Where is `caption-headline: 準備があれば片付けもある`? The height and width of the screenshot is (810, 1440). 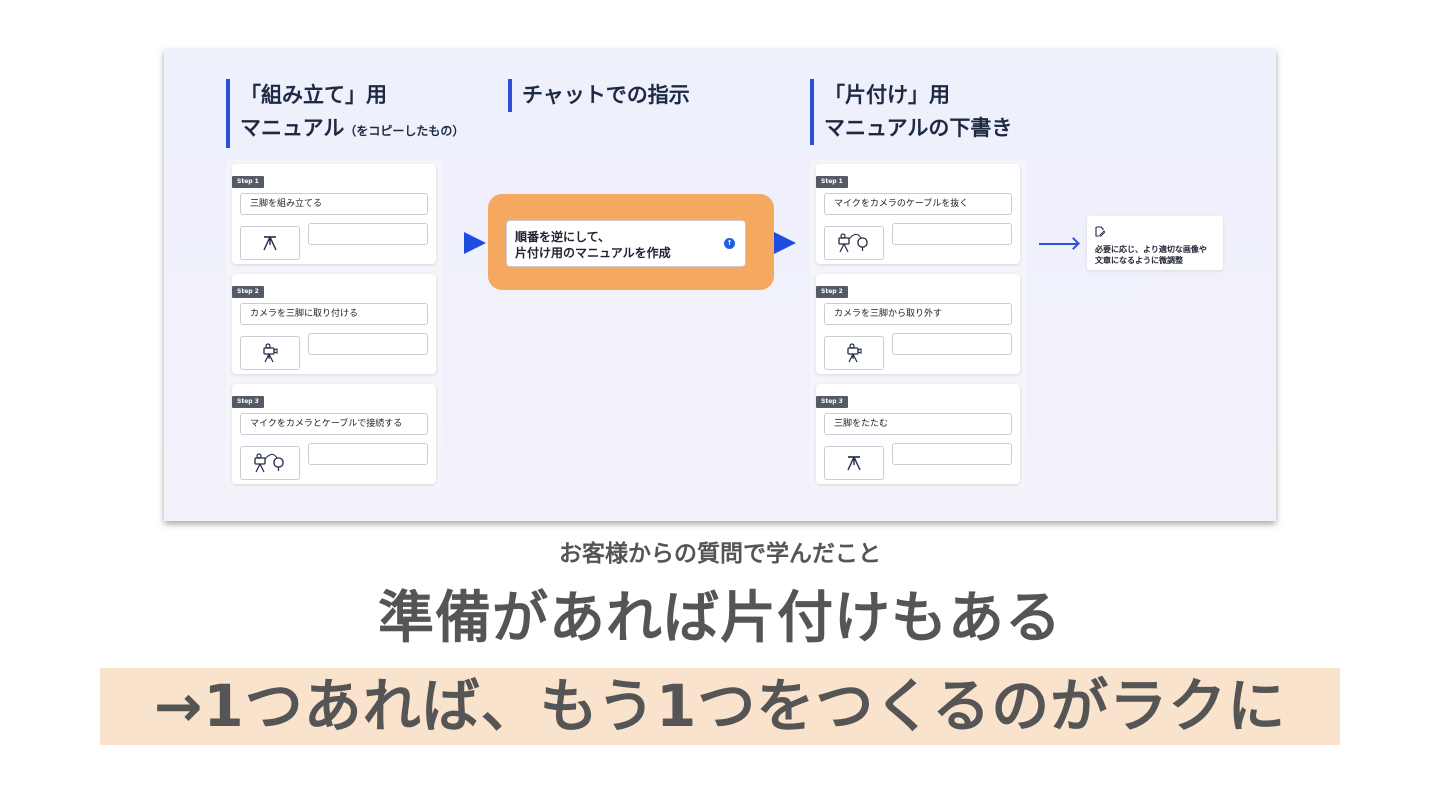
caption-headline: 準備があれば片付けもある is located at coordinates (720, 618).